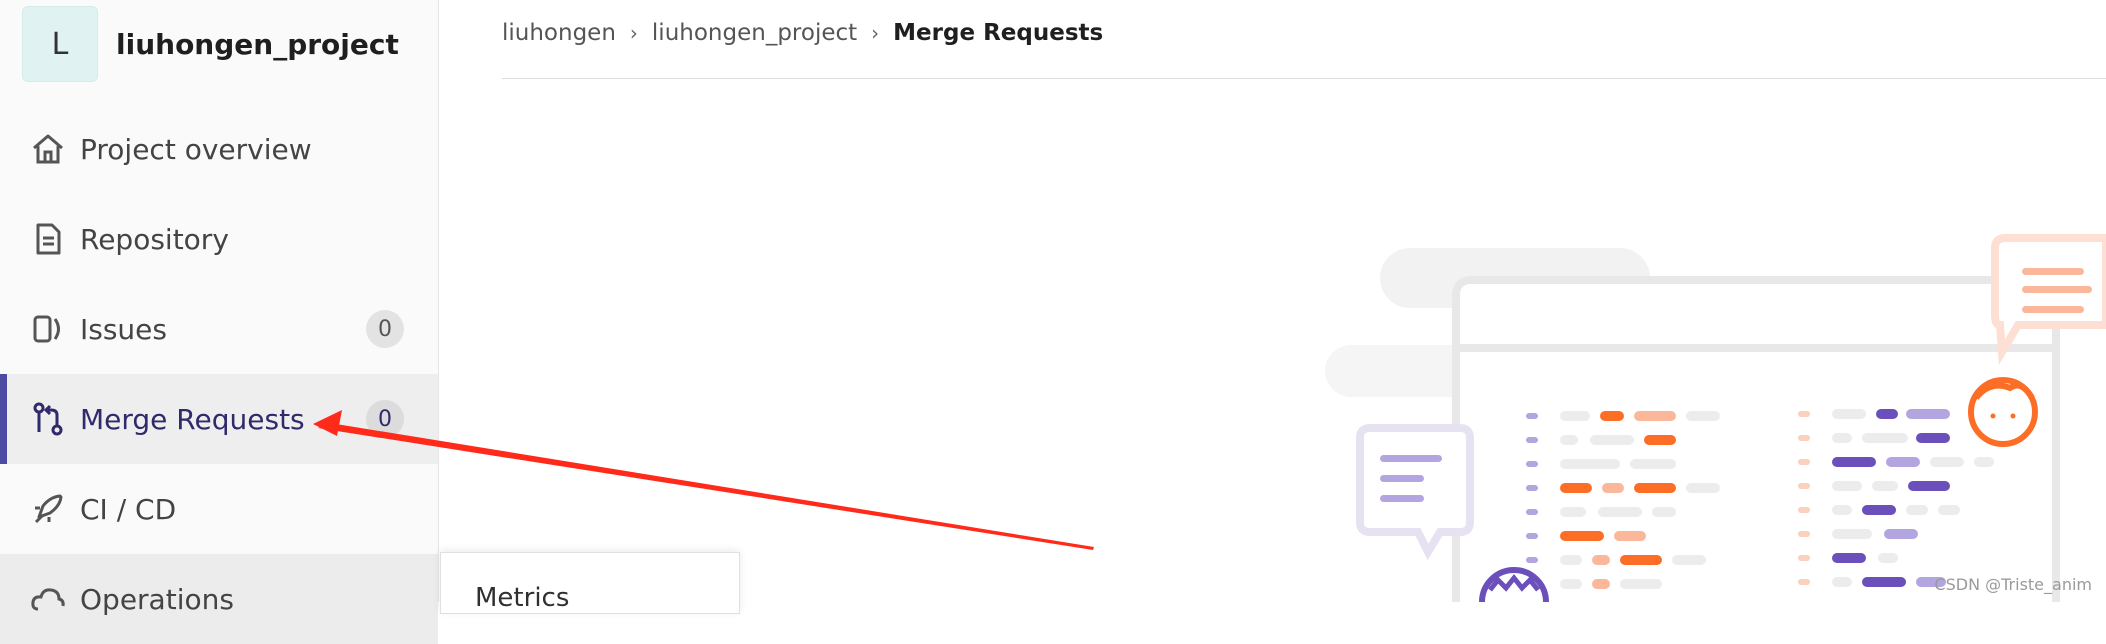  I want to click on issues-count-badge: 0, so click(385, 329).